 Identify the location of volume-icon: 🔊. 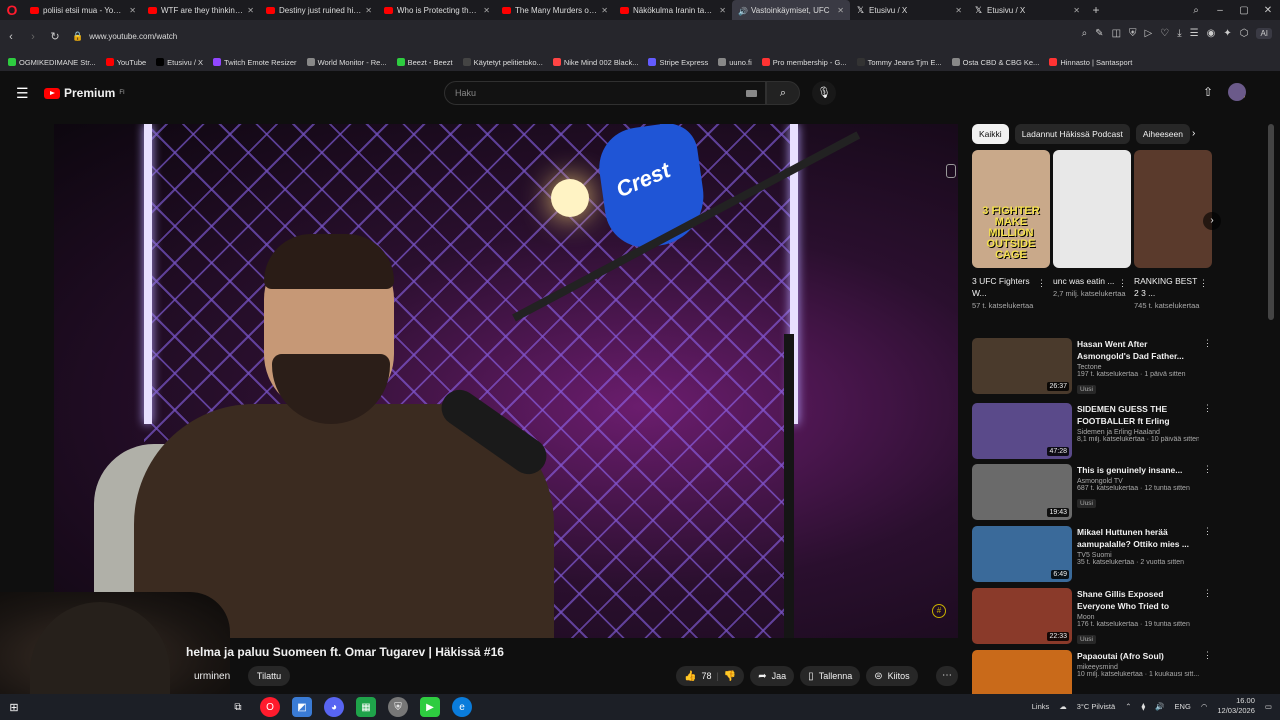
(1159, 706).